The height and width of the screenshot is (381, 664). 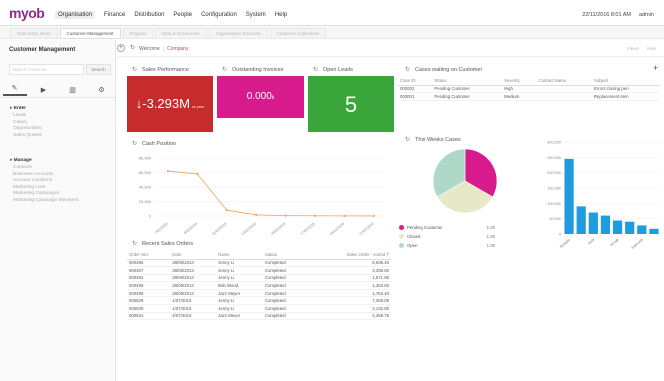 I want to click on menu-help: Help, so click(x=281, y=15).